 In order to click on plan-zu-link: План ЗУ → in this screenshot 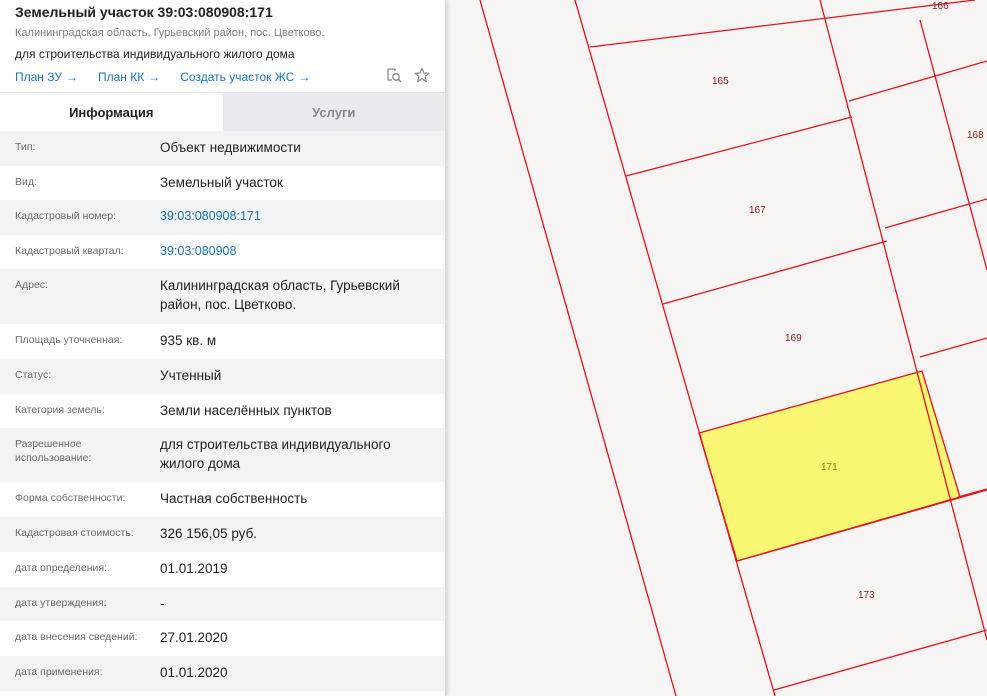, I will do `click(46, 77)`.